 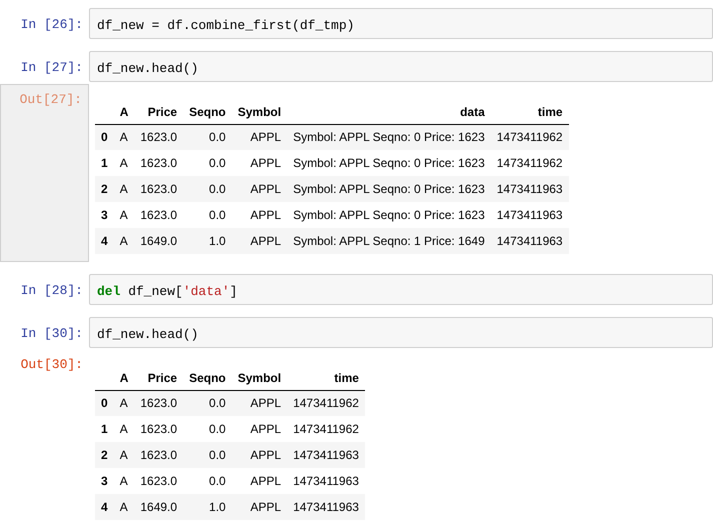 What do you see at coordinates (52, 291) in the screenshot?
I see `input-prompt: In [28]:` at bounding box center [52, 291].